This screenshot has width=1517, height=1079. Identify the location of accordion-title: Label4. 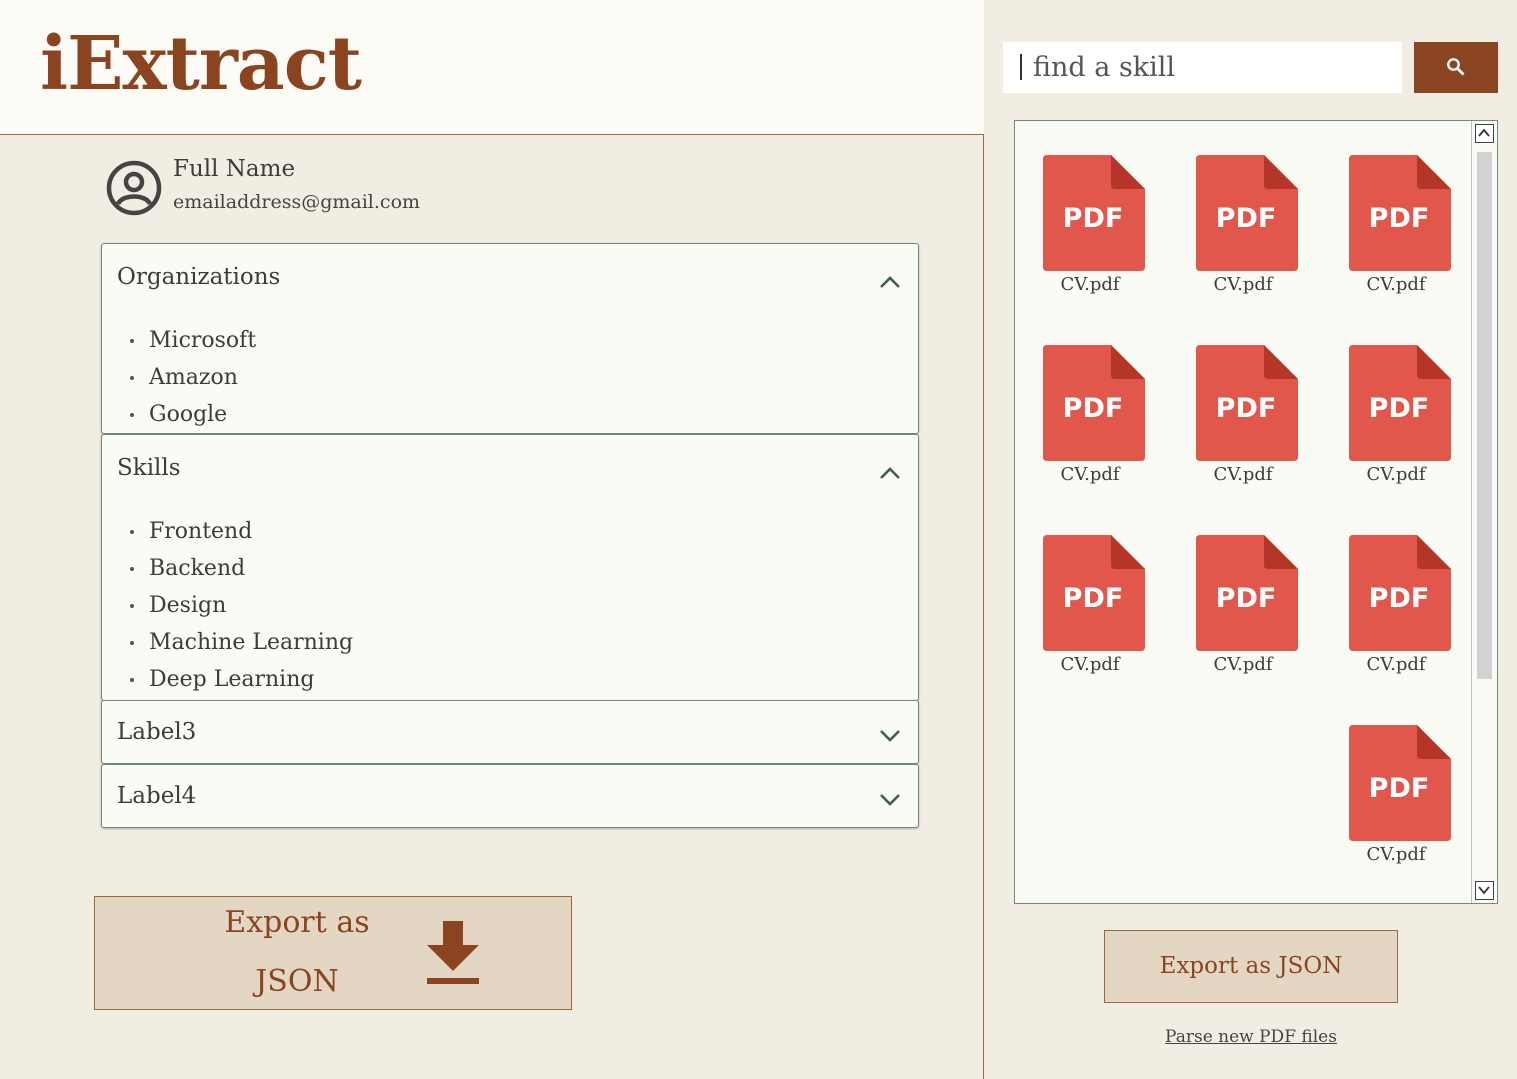
(157, 796).